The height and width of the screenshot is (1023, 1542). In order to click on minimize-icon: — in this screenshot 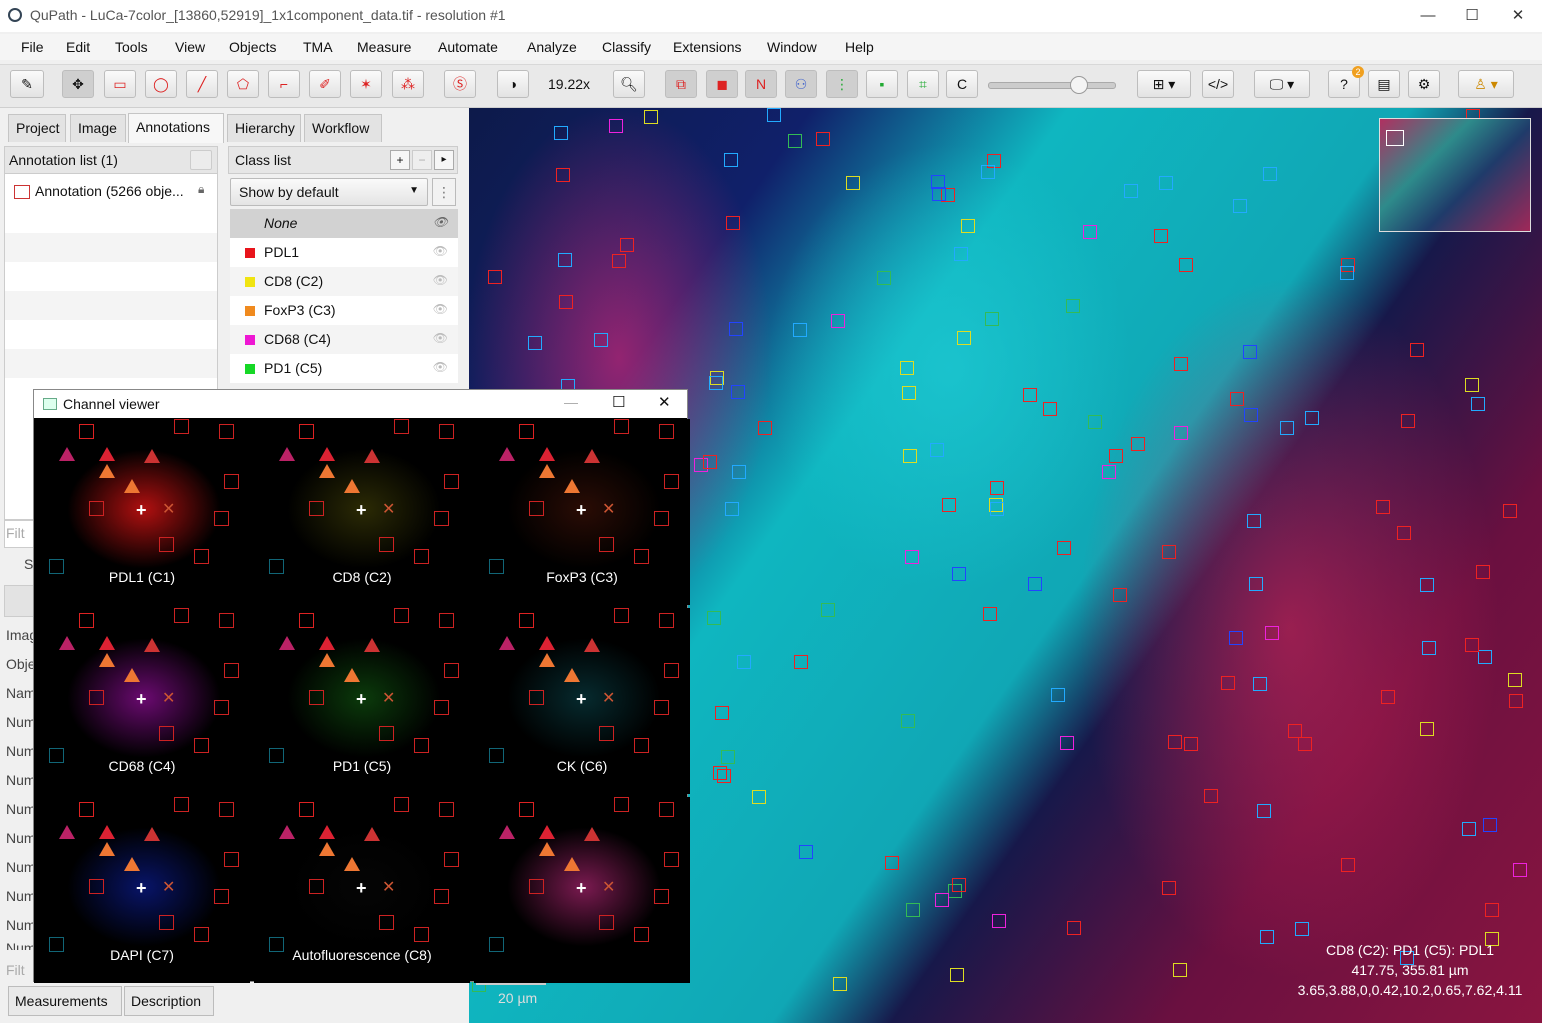, I will do `click(571, 402)`.